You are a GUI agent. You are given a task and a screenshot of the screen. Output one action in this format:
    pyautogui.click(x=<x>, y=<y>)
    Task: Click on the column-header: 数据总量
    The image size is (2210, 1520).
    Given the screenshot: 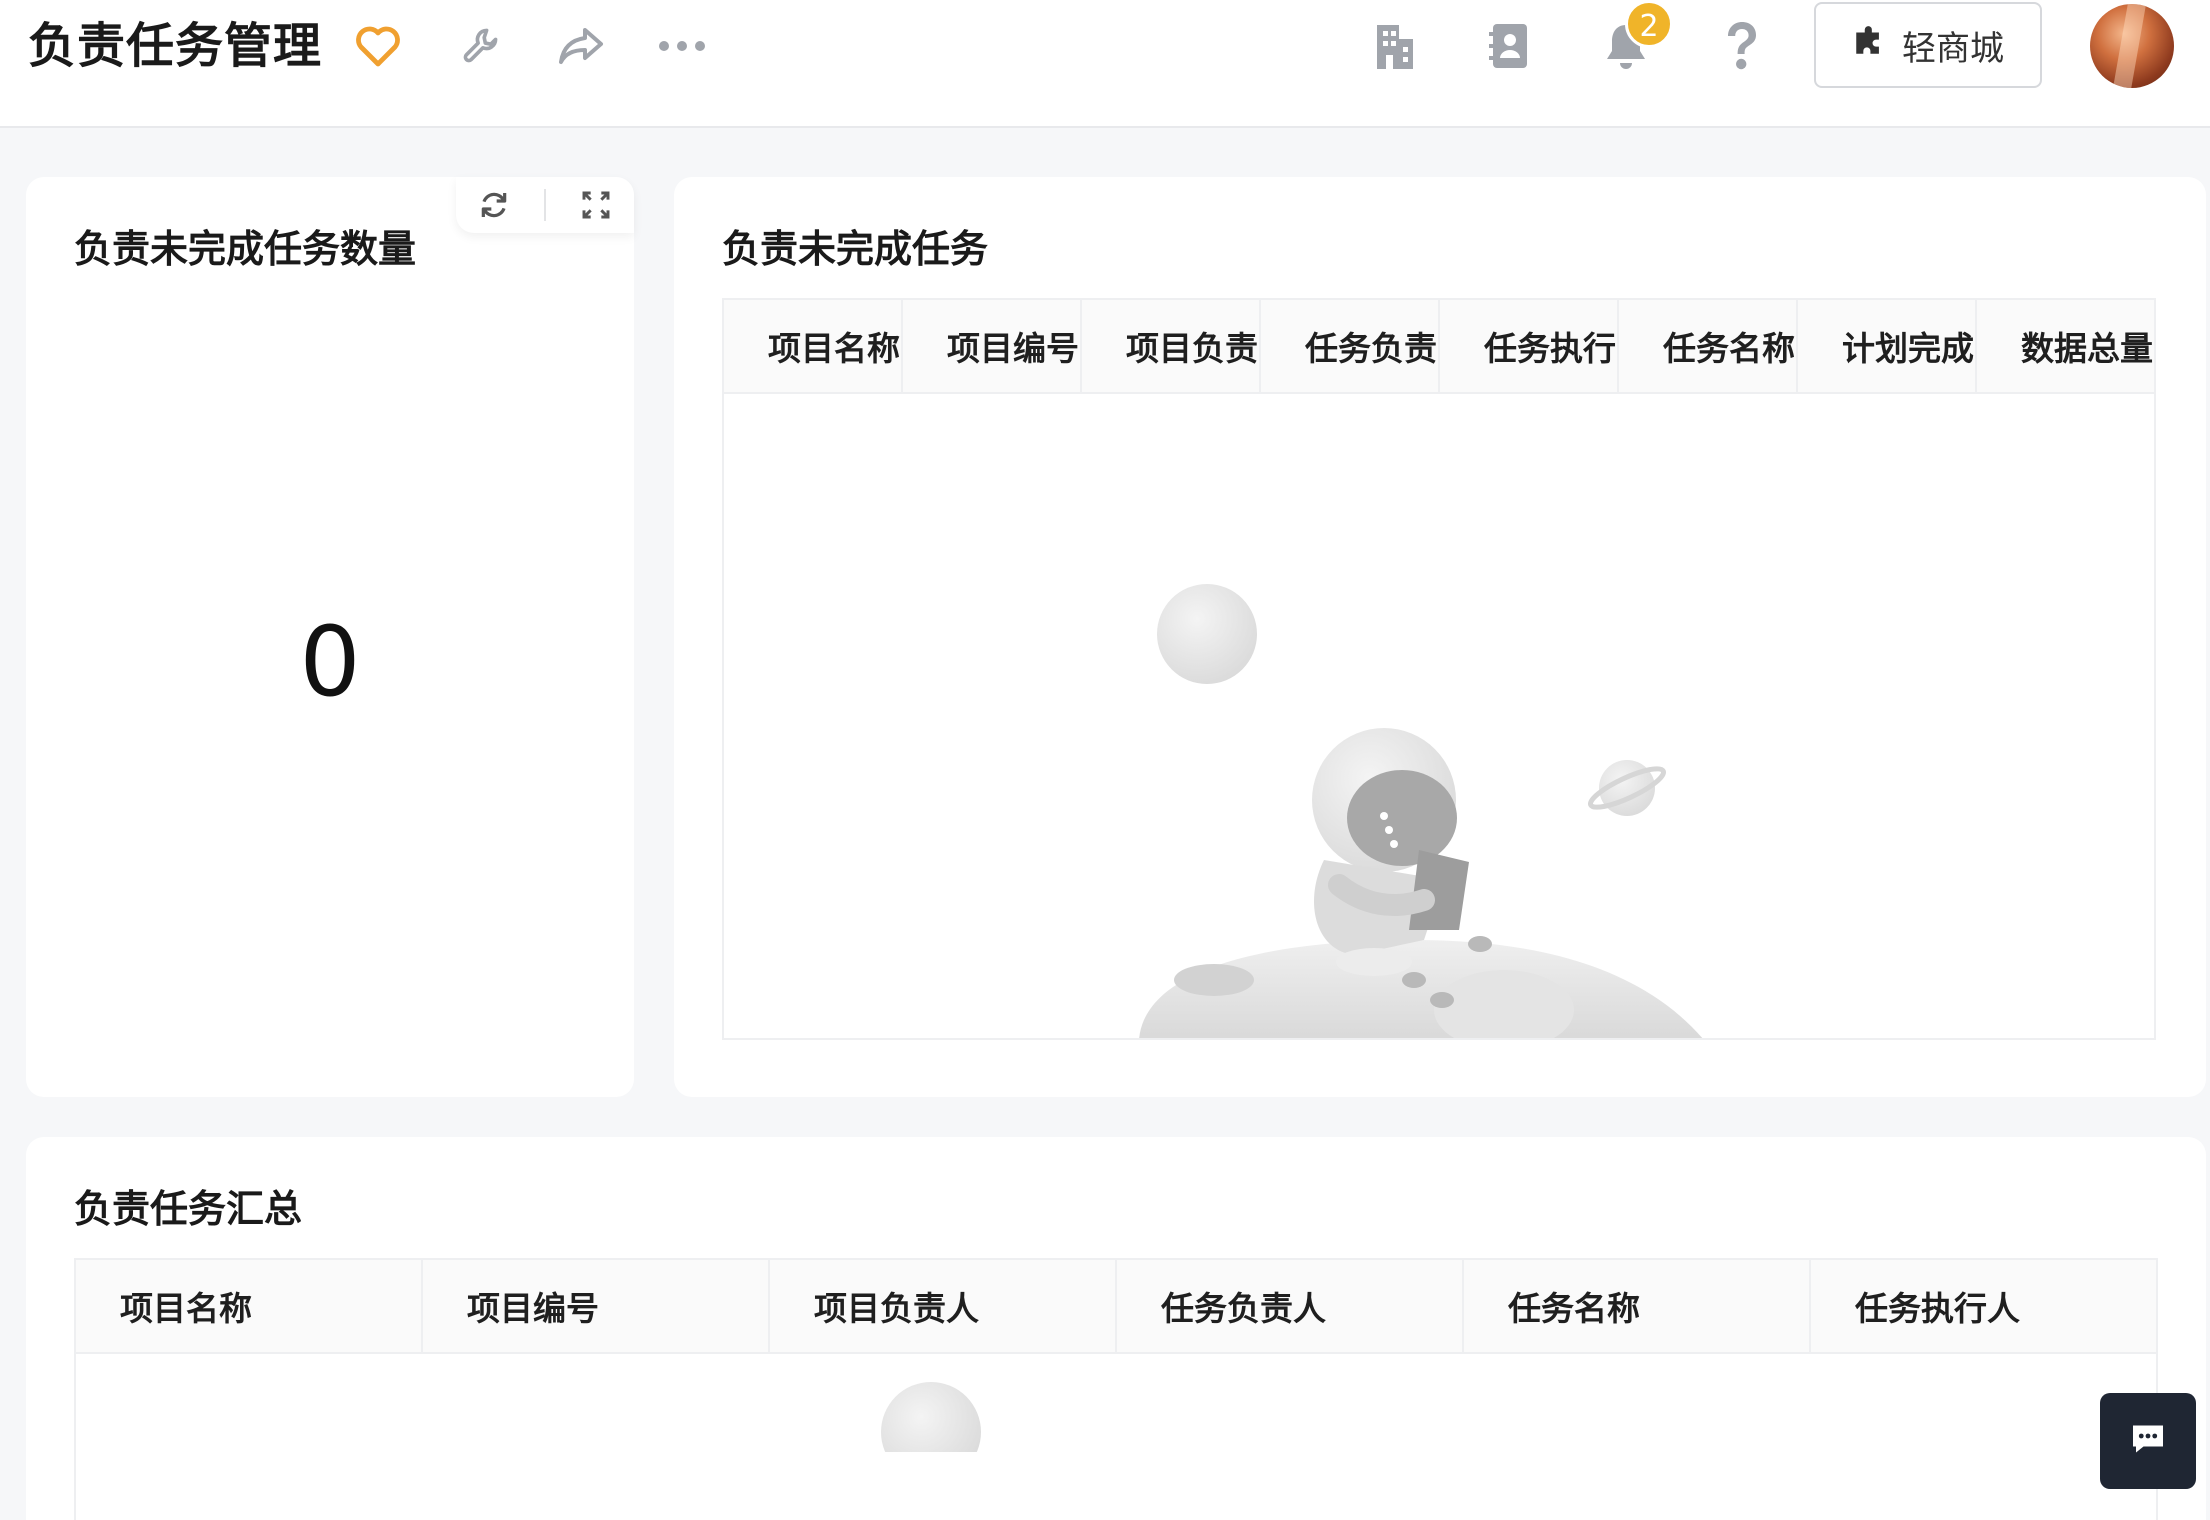 What is the action you would take?
    pyautogui.click(x=2065, y=346)
    